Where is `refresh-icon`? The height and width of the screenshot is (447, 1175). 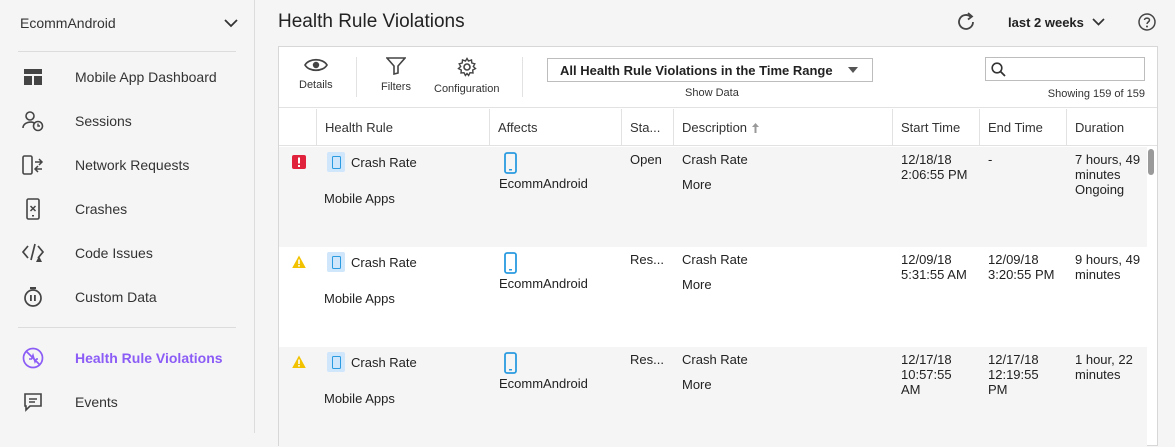
refresh-icon is located at coordinates (966, 21).